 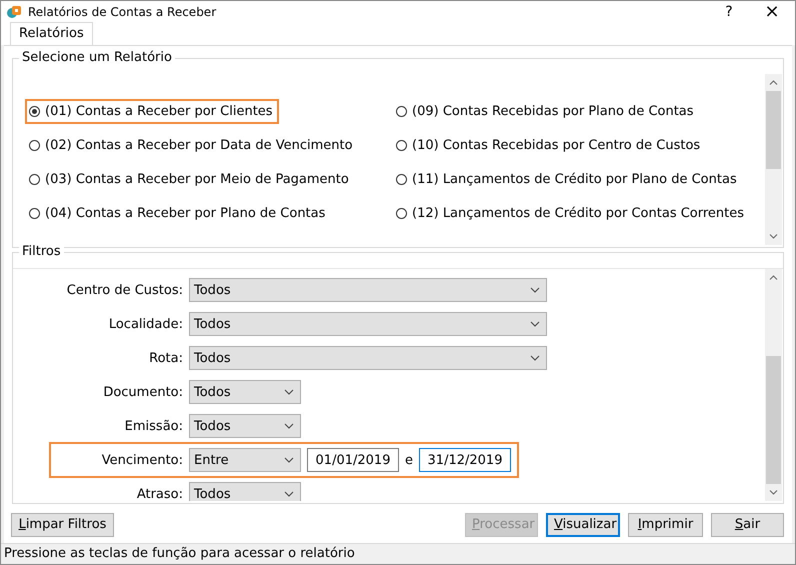 I want to click on report-option: (11) Lançamentos de Crédito por Plano de Contas, so click(x=567, y=179).